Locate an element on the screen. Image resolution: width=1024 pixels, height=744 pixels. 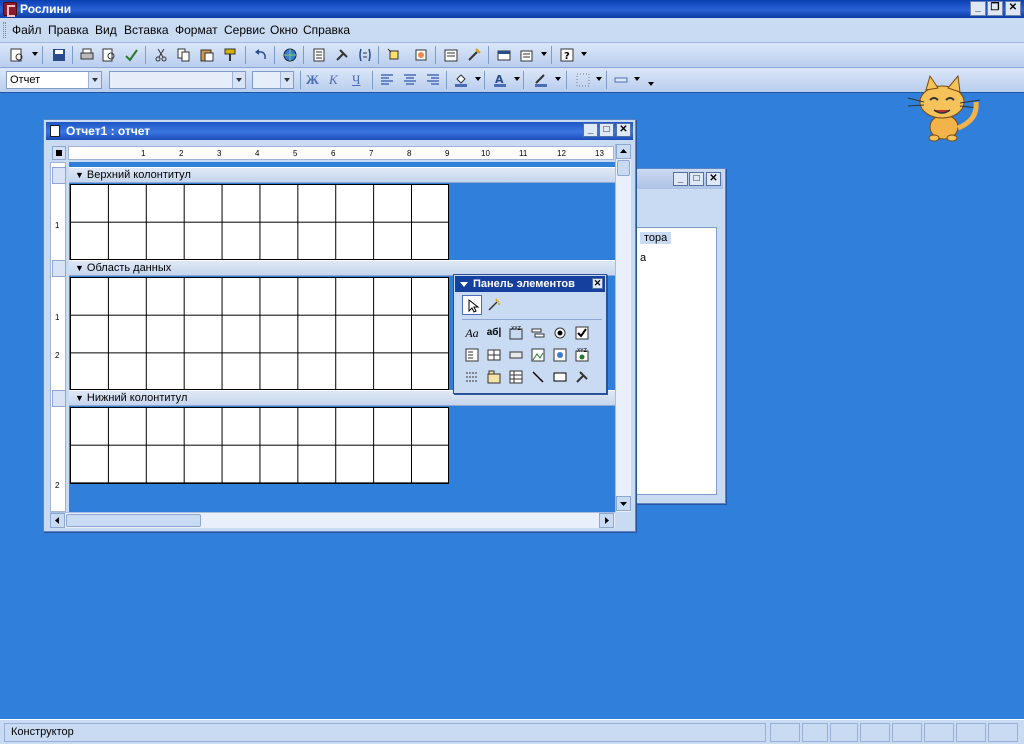
line-tool is located at coordinates (538, 377).